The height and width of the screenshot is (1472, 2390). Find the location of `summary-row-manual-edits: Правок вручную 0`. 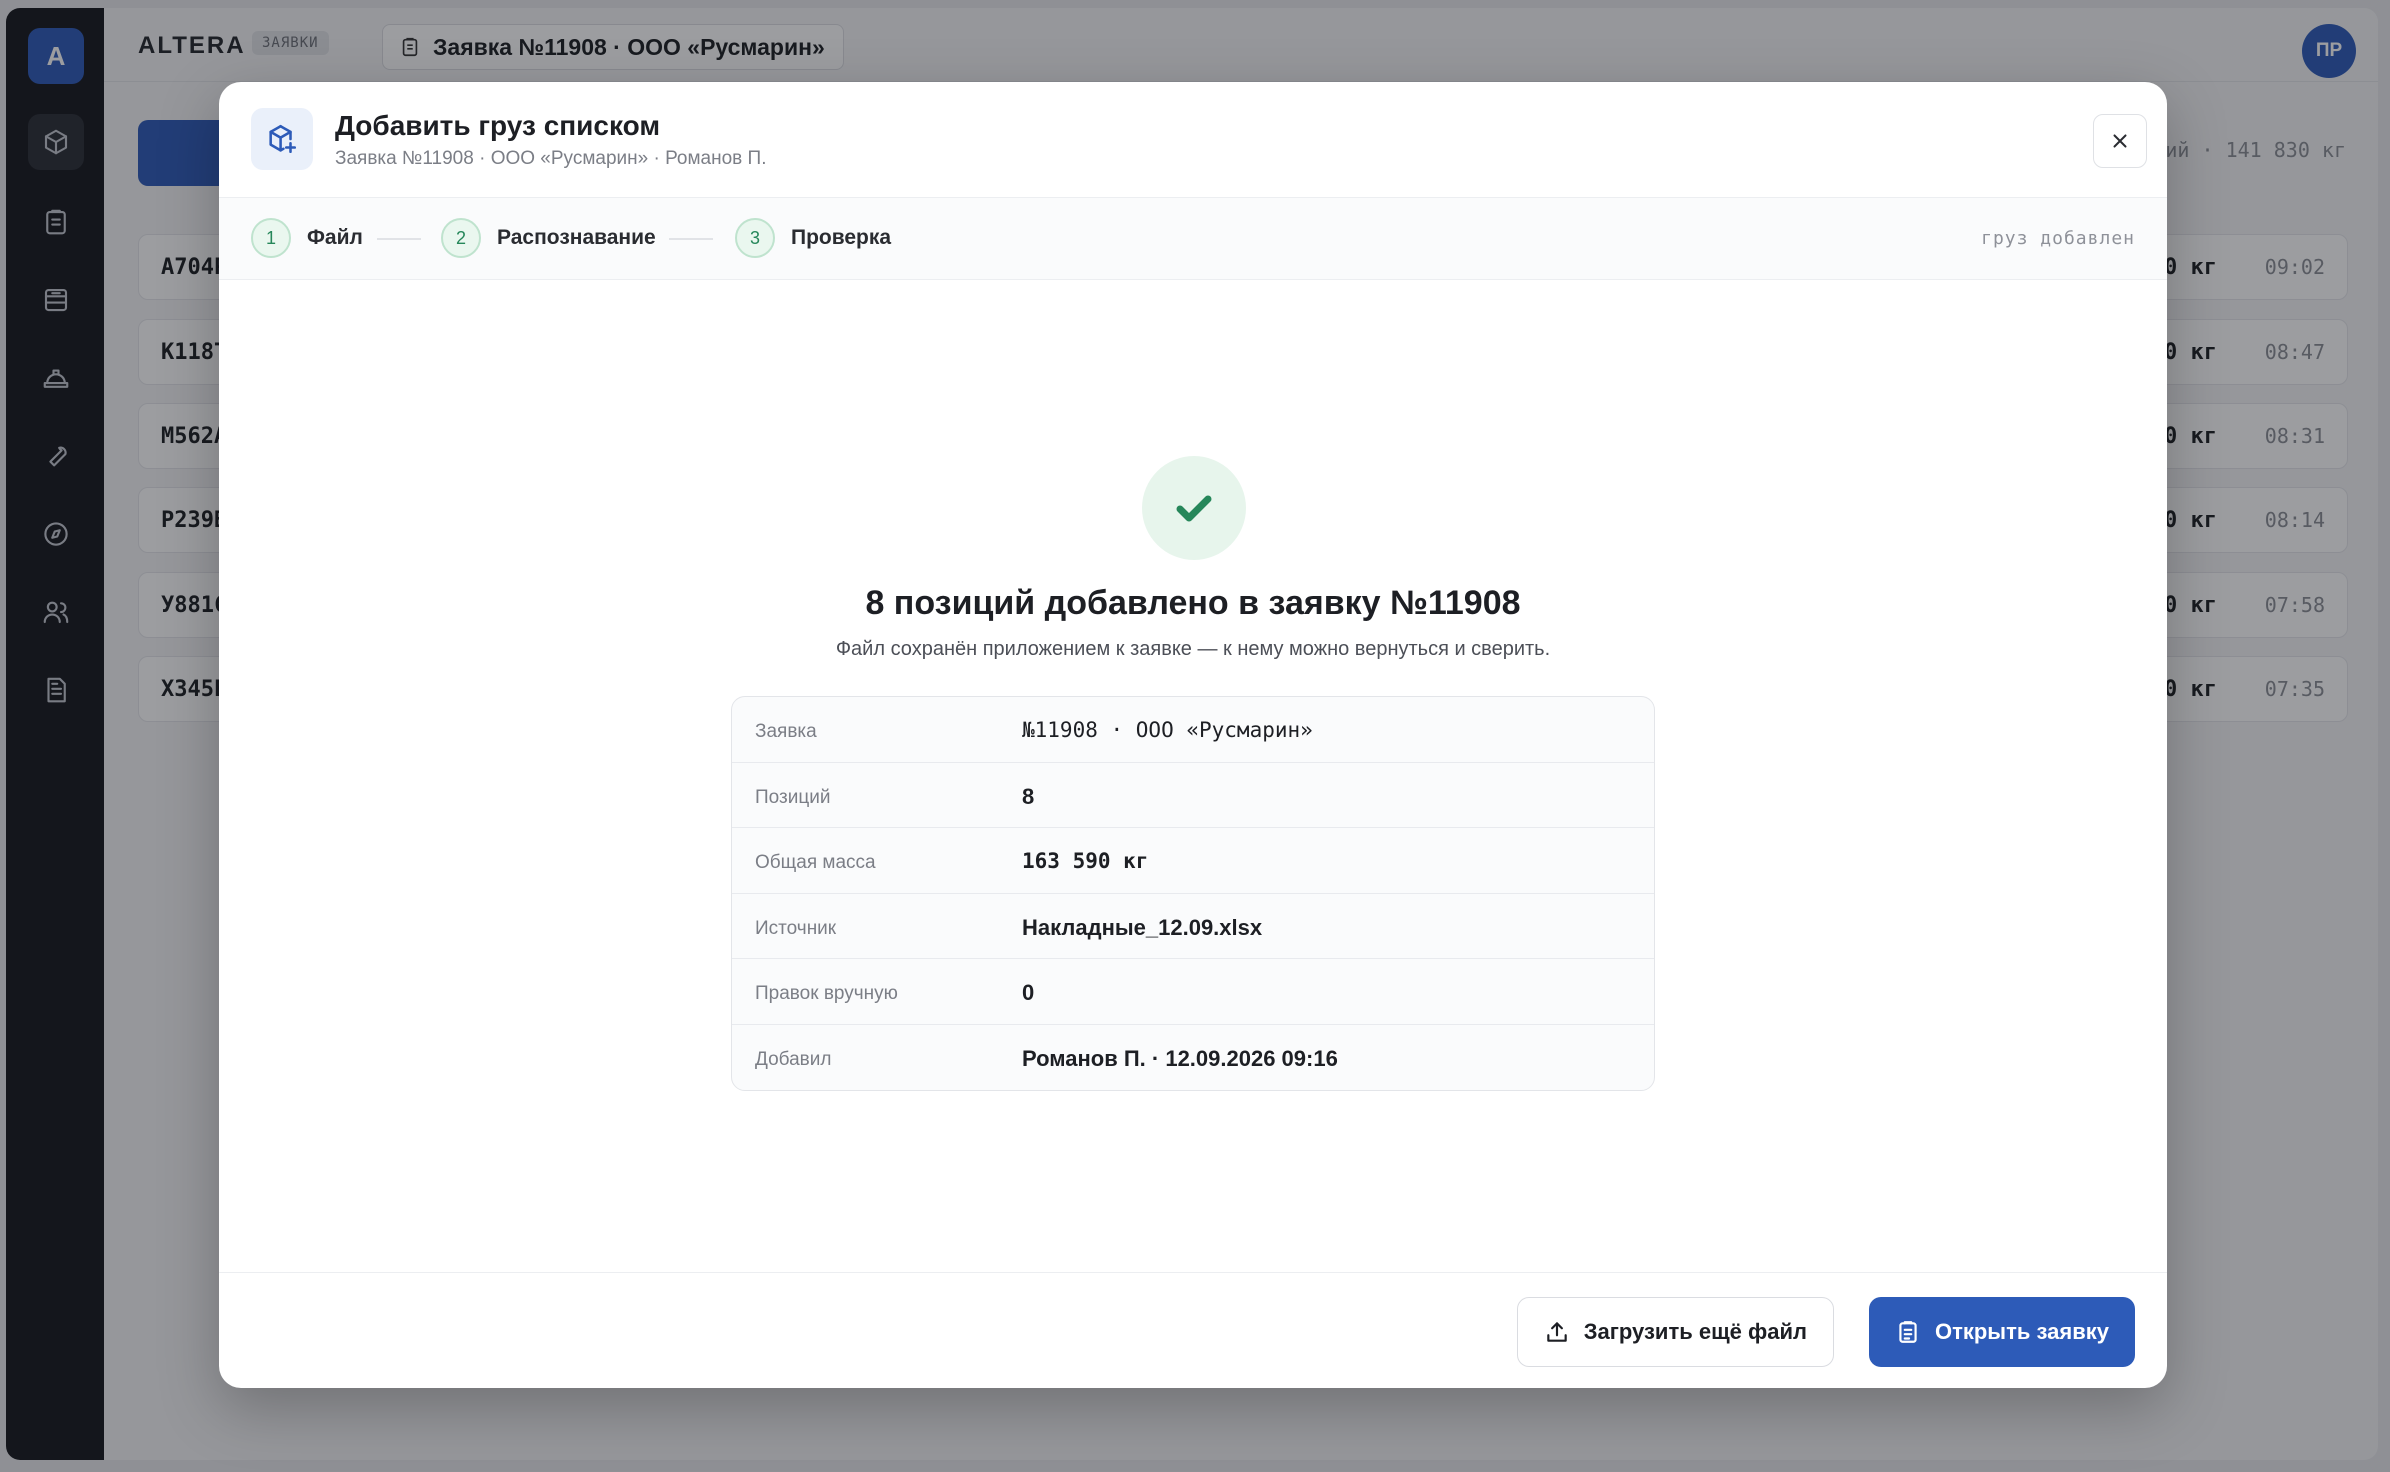

summary-row-manual-edits: Правок вручную 0 is located at coordinates (1193, 992).